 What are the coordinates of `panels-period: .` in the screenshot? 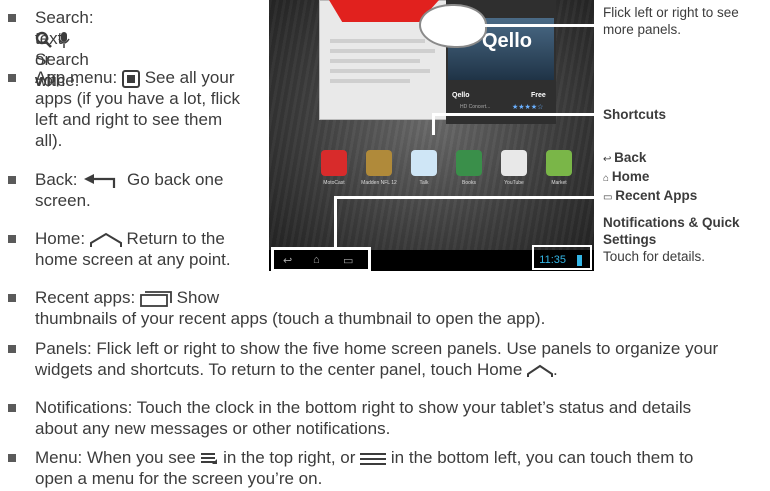 It's located at (555, 369).